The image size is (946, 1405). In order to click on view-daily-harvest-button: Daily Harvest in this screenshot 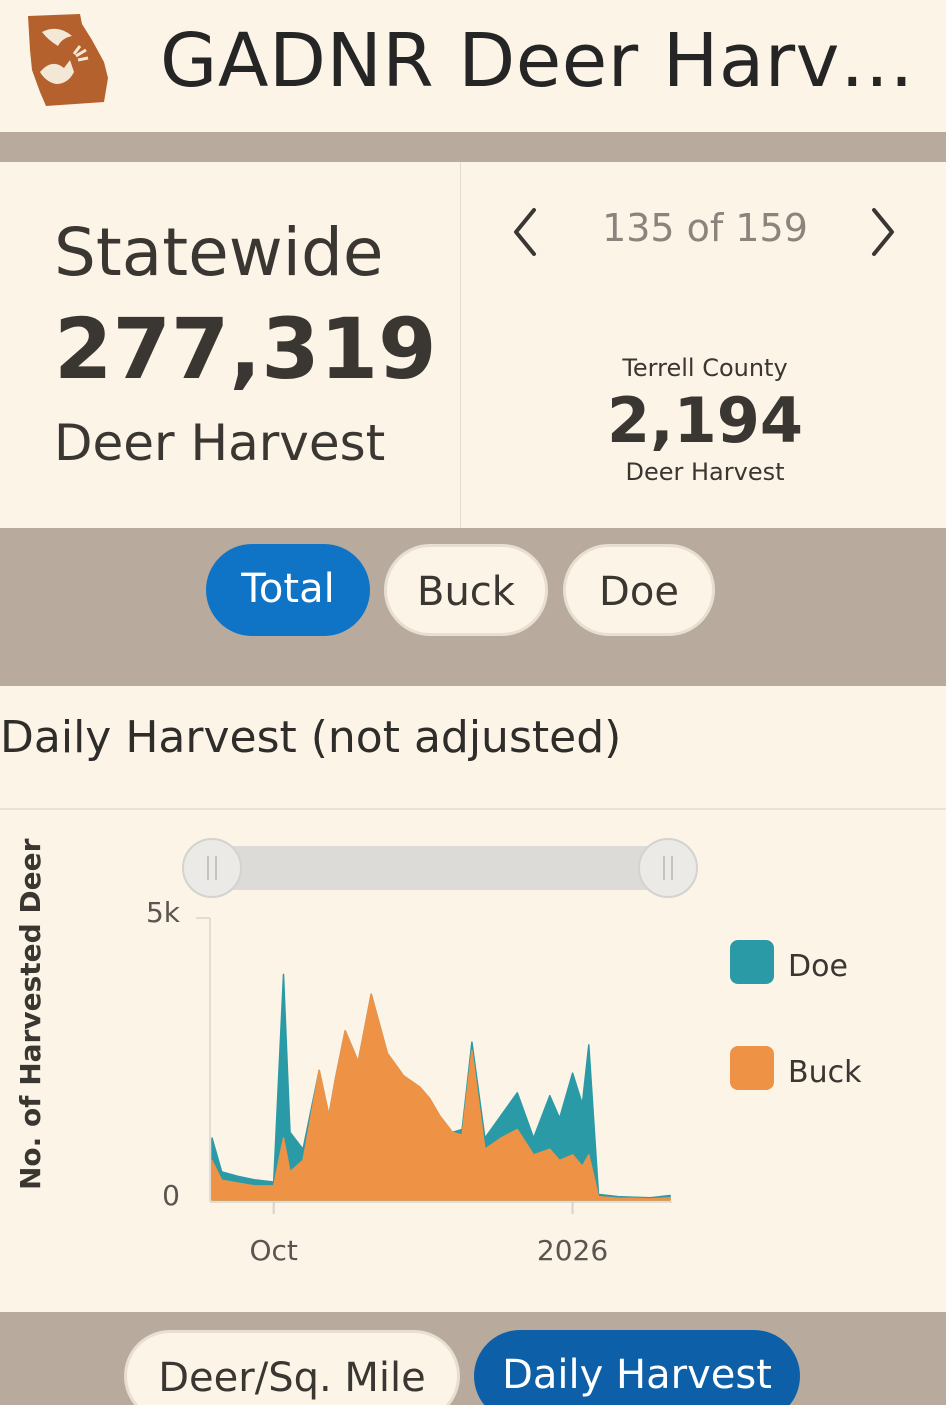, I will do `click(637, 1367)`.